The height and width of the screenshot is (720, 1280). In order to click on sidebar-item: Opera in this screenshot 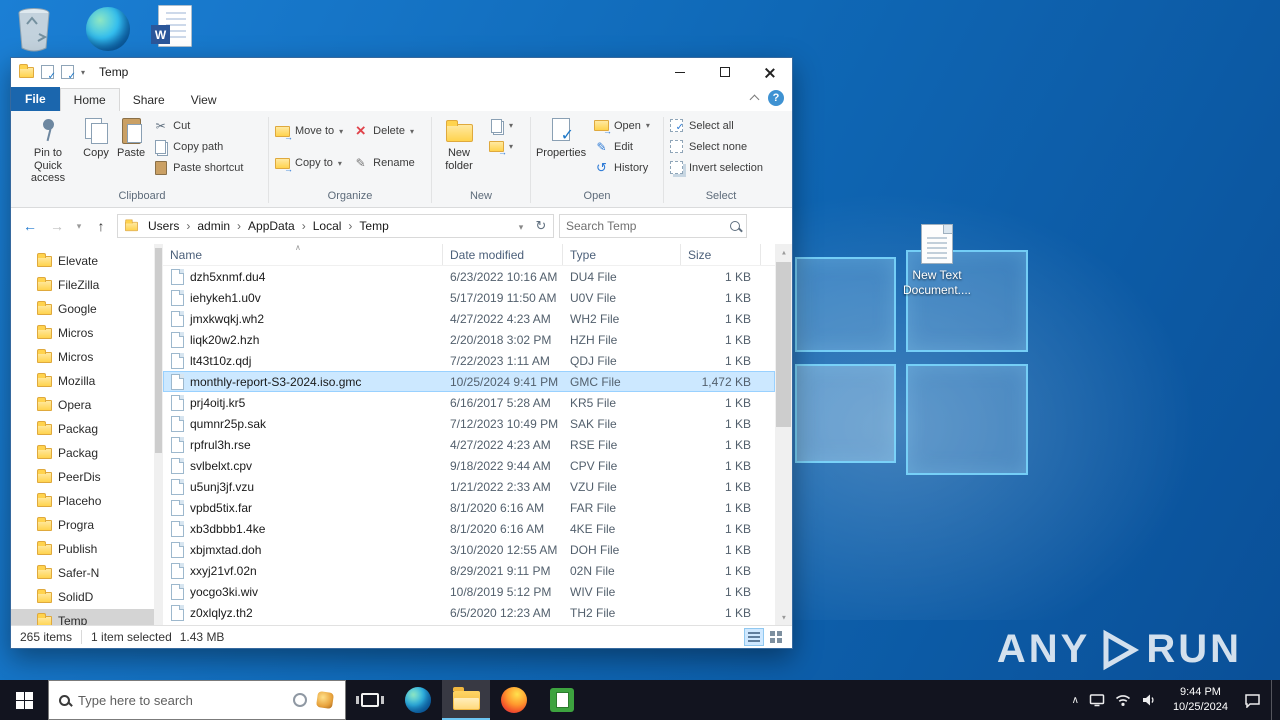, I will do `click(82, 405)`.